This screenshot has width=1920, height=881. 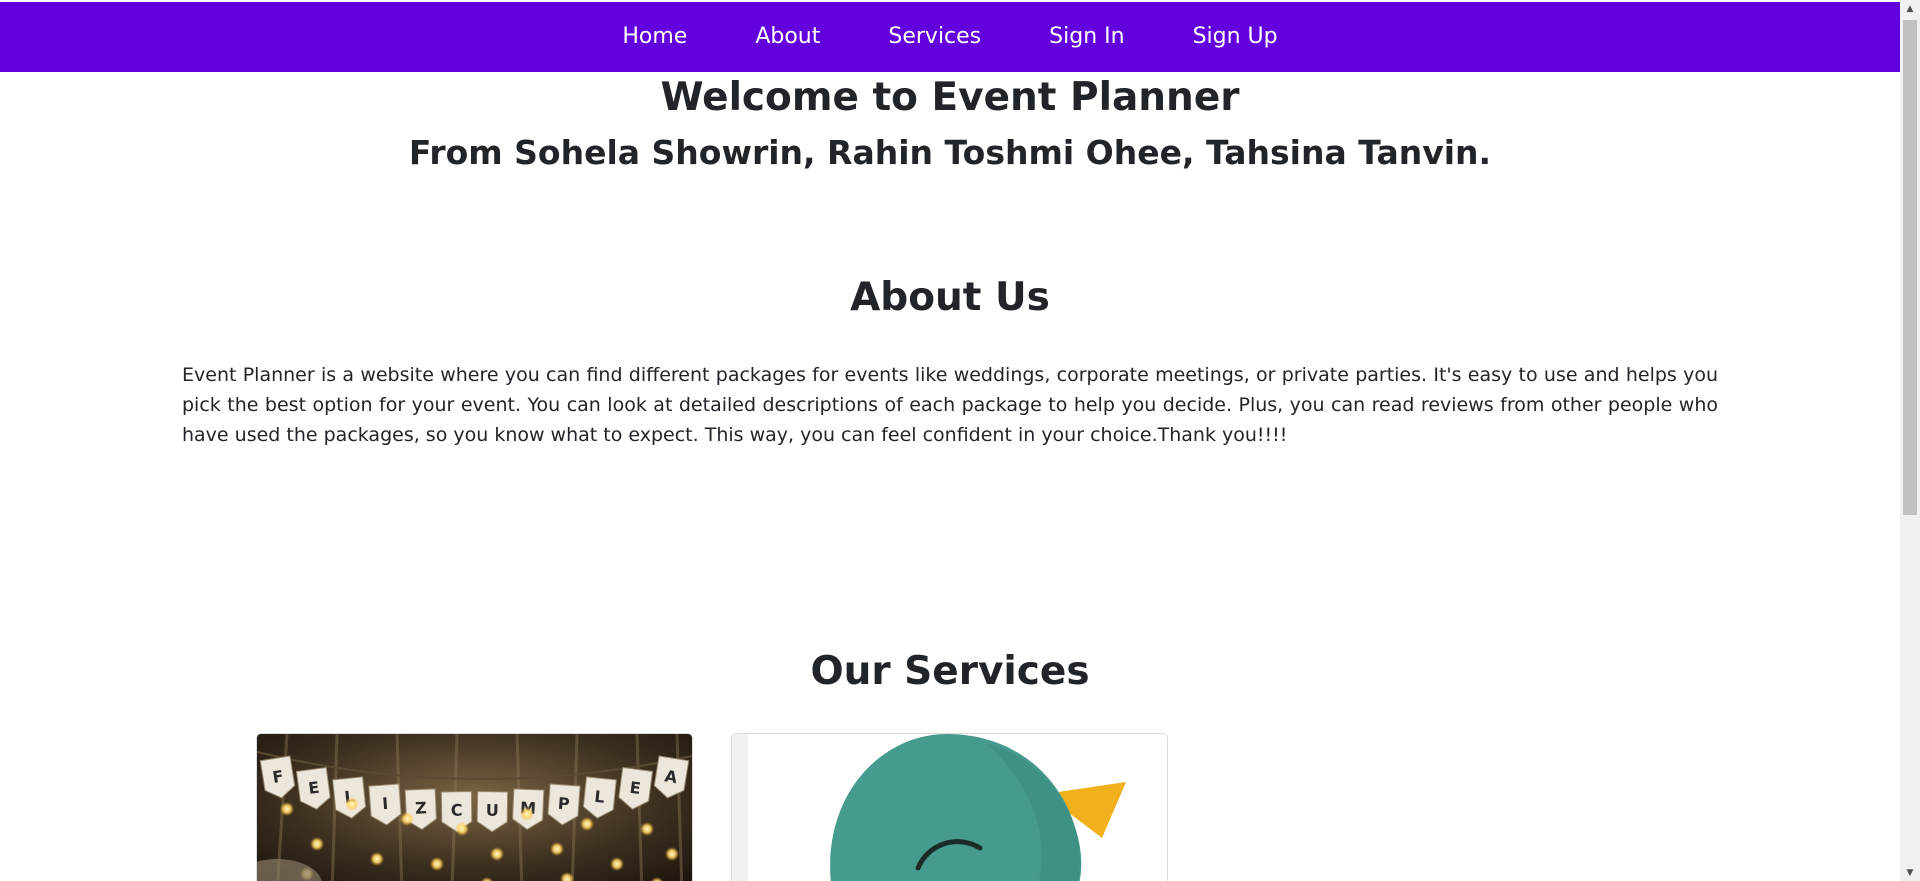 I want to click on service-card-birthday: FELIZCUMPLEA, so click(x=474, y=807).